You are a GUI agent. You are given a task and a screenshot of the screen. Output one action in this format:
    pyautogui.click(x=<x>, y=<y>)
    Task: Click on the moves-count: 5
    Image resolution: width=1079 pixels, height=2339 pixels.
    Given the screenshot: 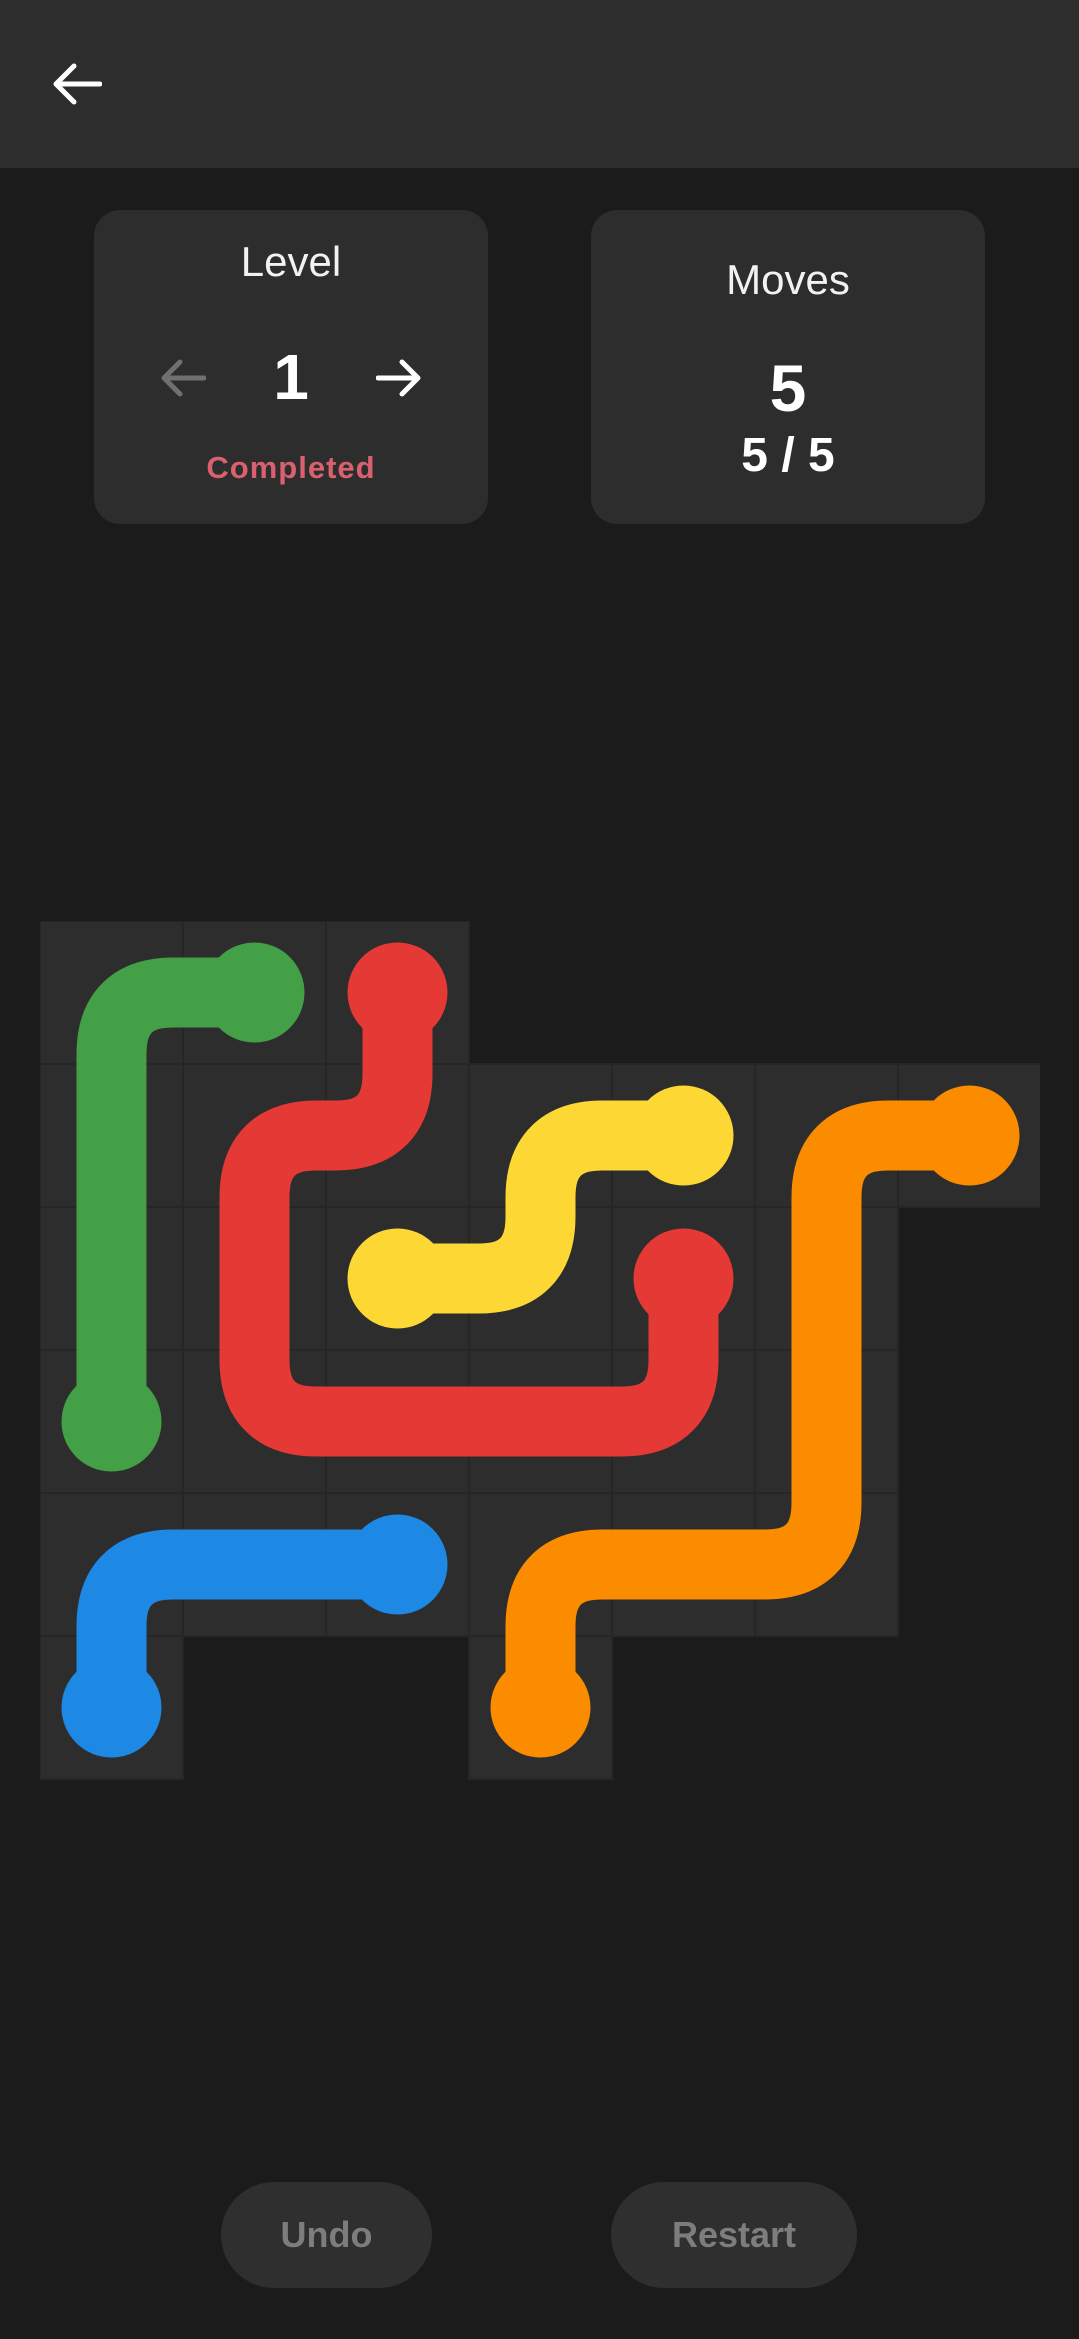 What is the action you would take?
    pyautogui.click(x=788, y=388)
    